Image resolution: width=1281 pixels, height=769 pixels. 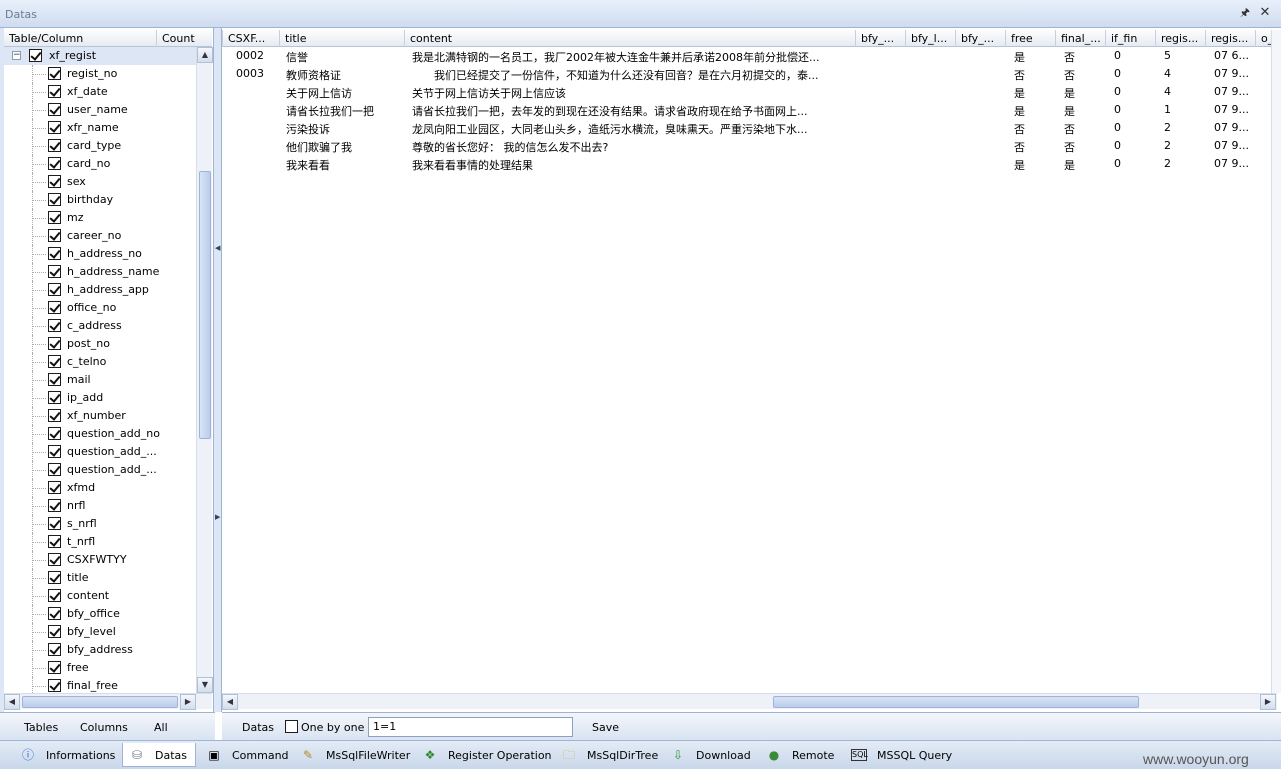 I want to click on tree-column-item: c_address, so click(x=100, y=326).